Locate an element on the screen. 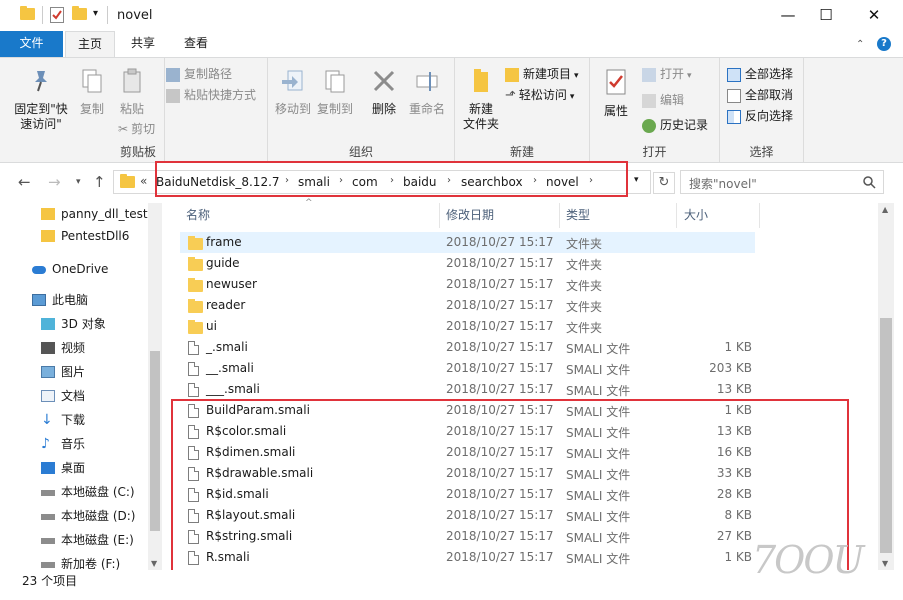  copy-to-button: 复制到 is located at coordinates (335, 92).